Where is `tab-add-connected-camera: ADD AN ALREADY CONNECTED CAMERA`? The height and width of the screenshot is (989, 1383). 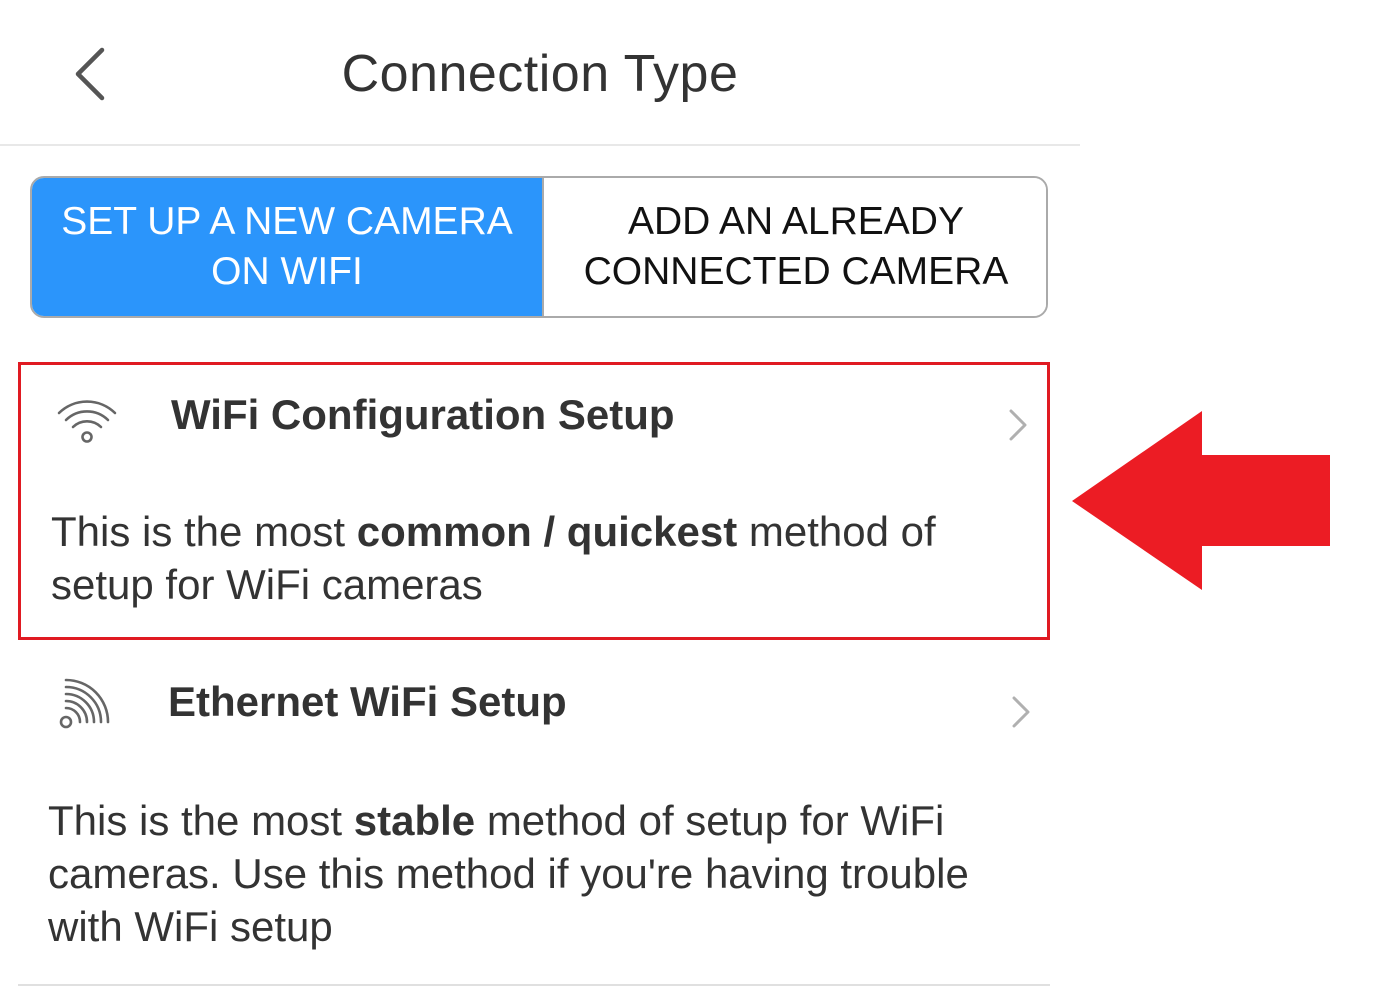
tab-add-connected-camera: ADD AN ALREADY CONNECTED CAMERA is located at coordinates (794, 247).